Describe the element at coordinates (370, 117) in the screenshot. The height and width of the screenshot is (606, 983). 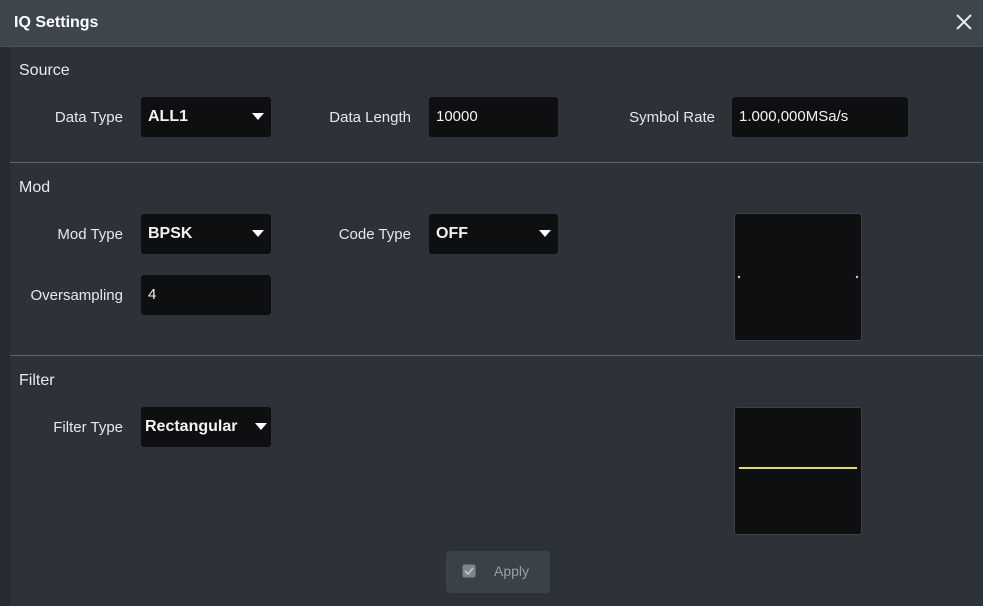
I see `data-length-label: Data Length` at that location.